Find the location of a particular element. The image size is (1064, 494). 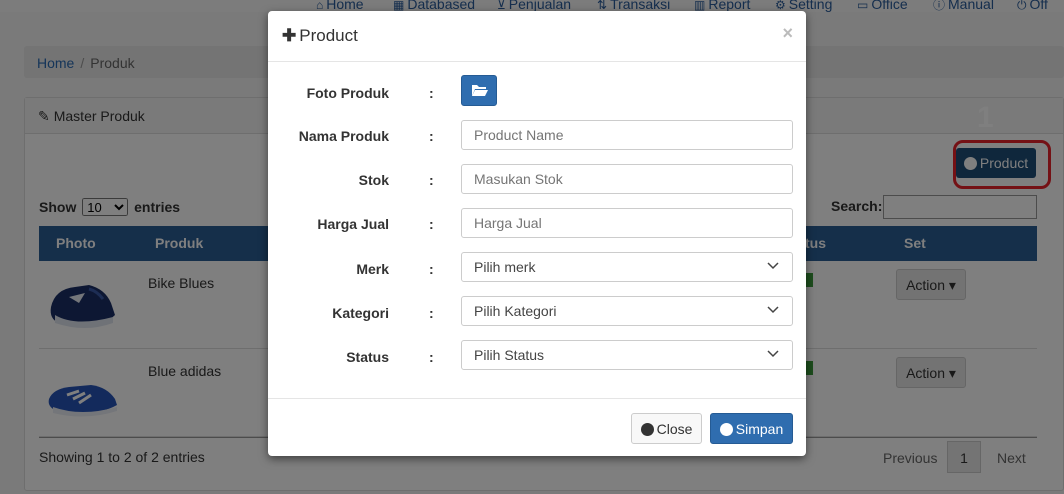

field-nama-produk: Nama Produk : is located at coordinates (537, 137).